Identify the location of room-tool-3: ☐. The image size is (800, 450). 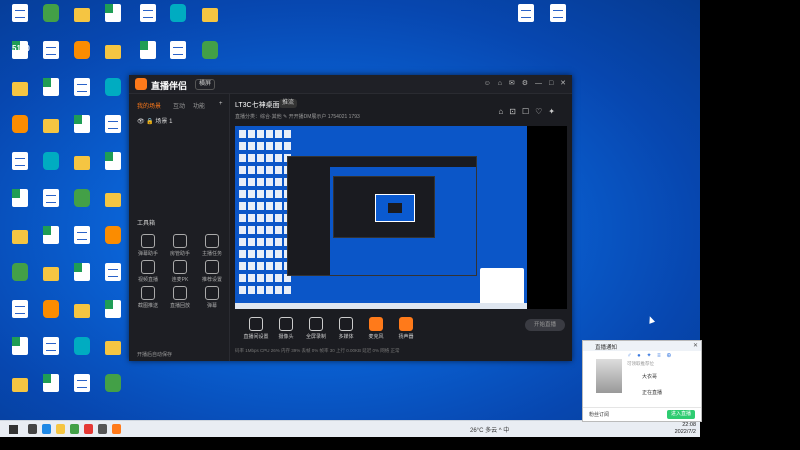
(528, 111).